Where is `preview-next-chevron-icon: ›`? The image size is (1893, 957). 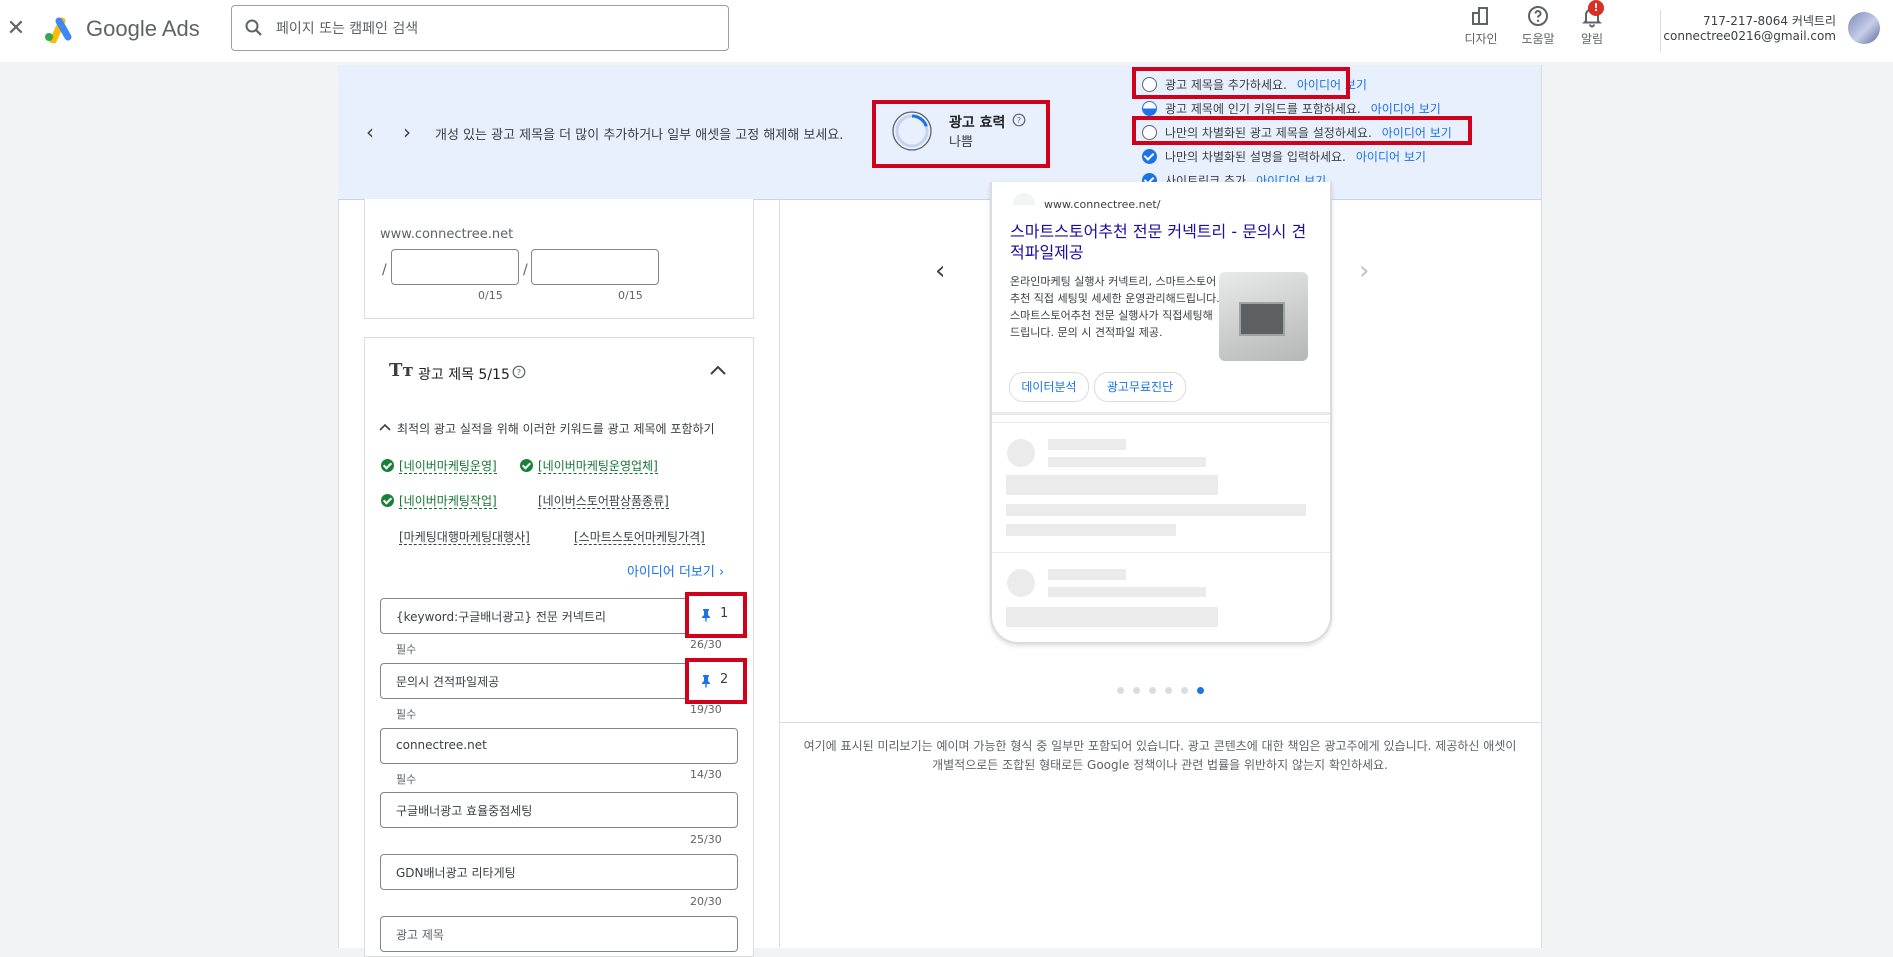 preview-next-chevron-icon: › is located at coordinates (1371, 271).